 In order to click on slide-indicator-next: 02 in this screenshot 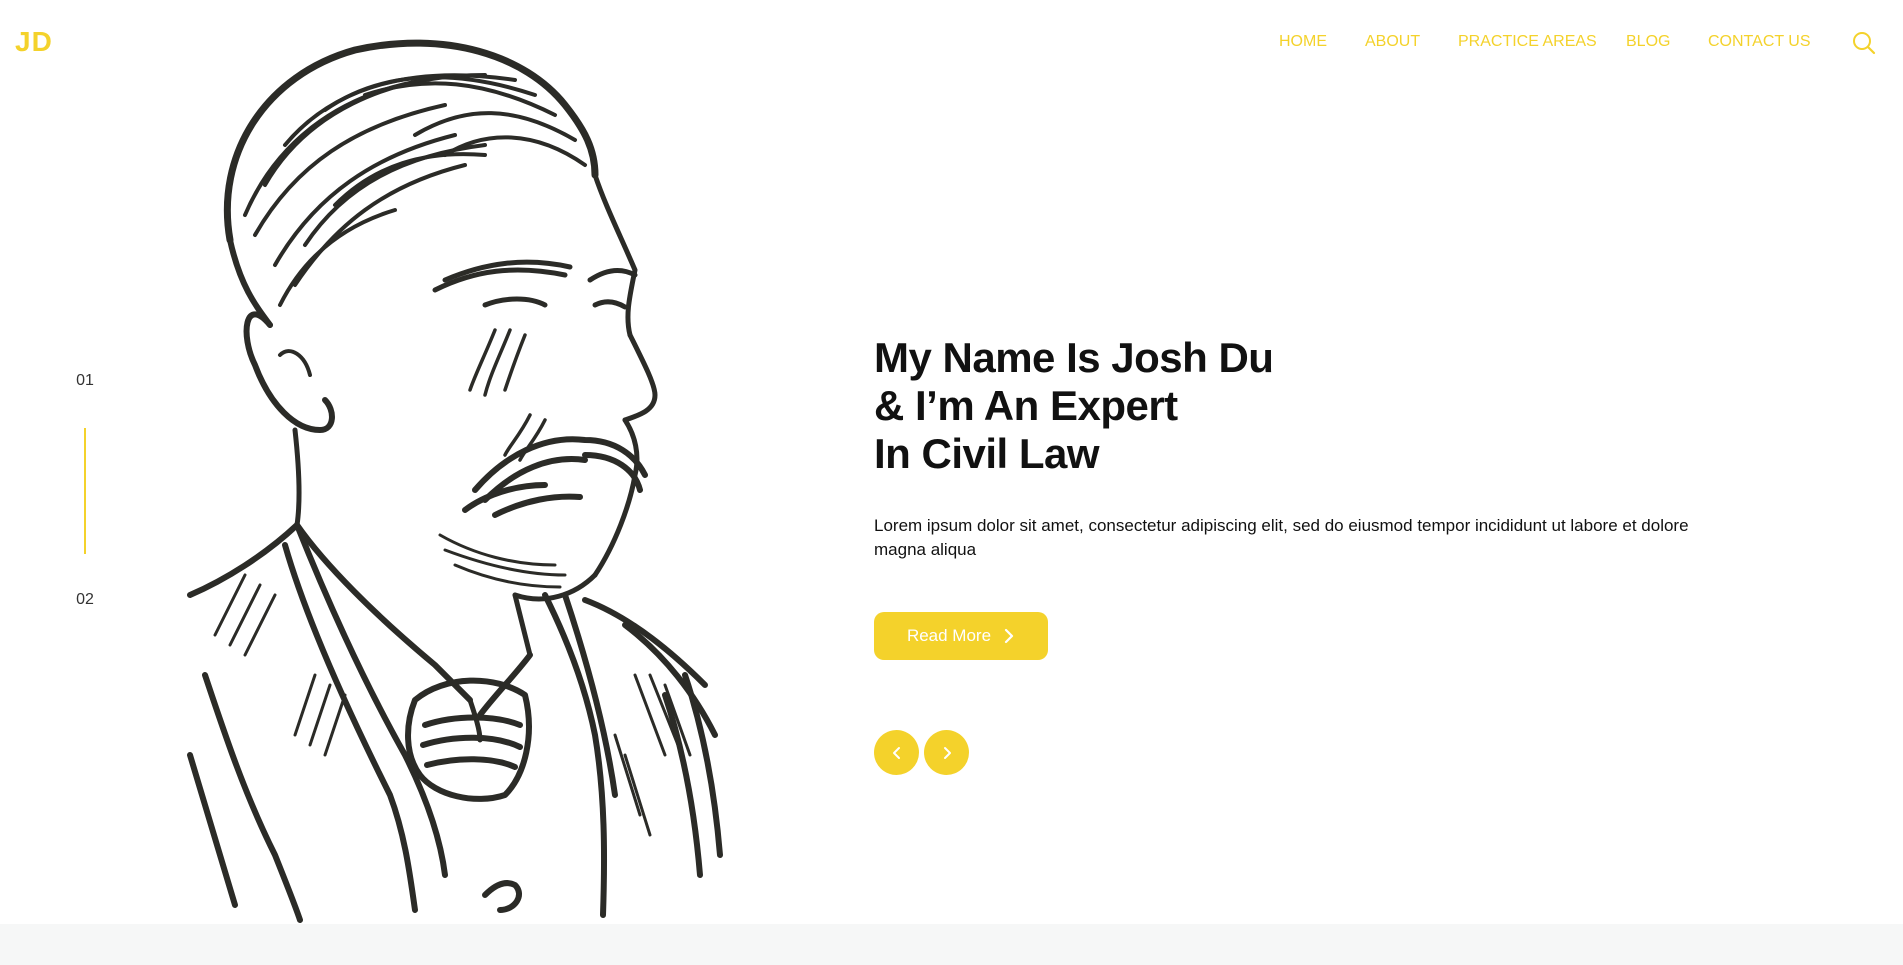, I will do `click(85, 600)`.